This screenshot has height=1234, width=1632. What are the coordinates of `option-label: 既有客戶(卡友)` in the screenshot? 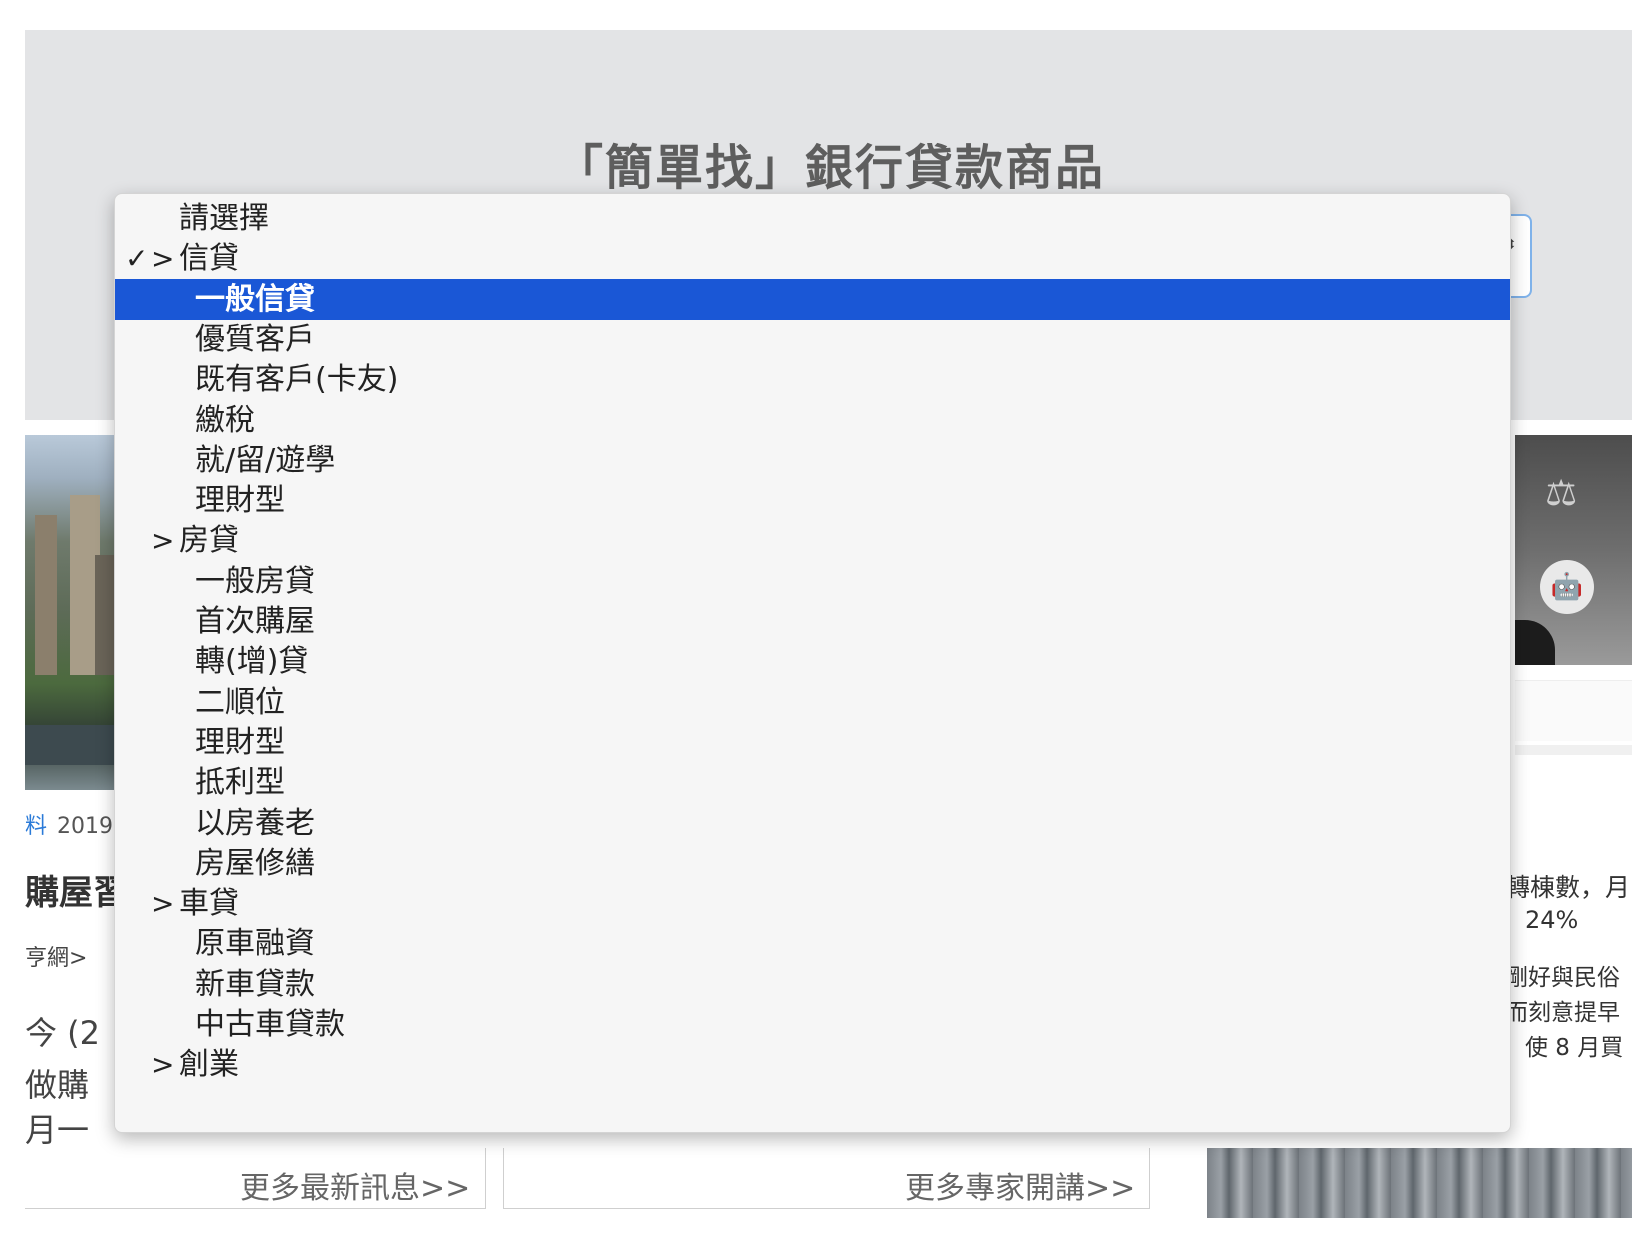 It's located at (297, 380).